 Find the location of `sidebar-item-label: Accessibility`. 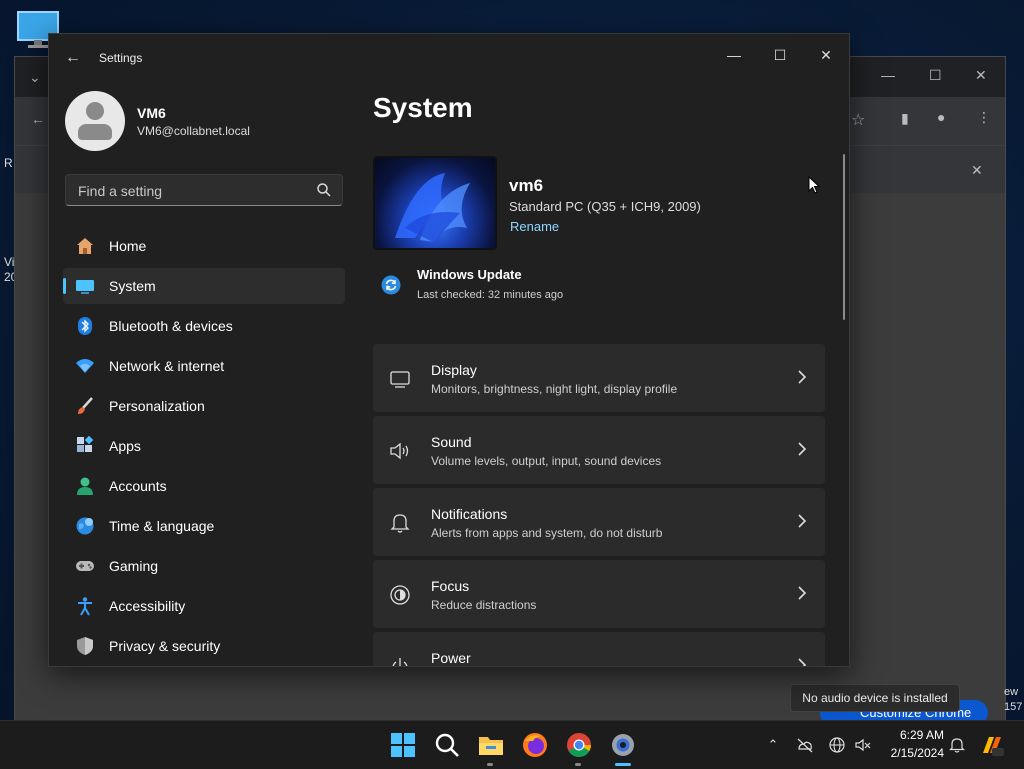

sidebar-item-label: Accessibility is located at coordinates (147, 606).